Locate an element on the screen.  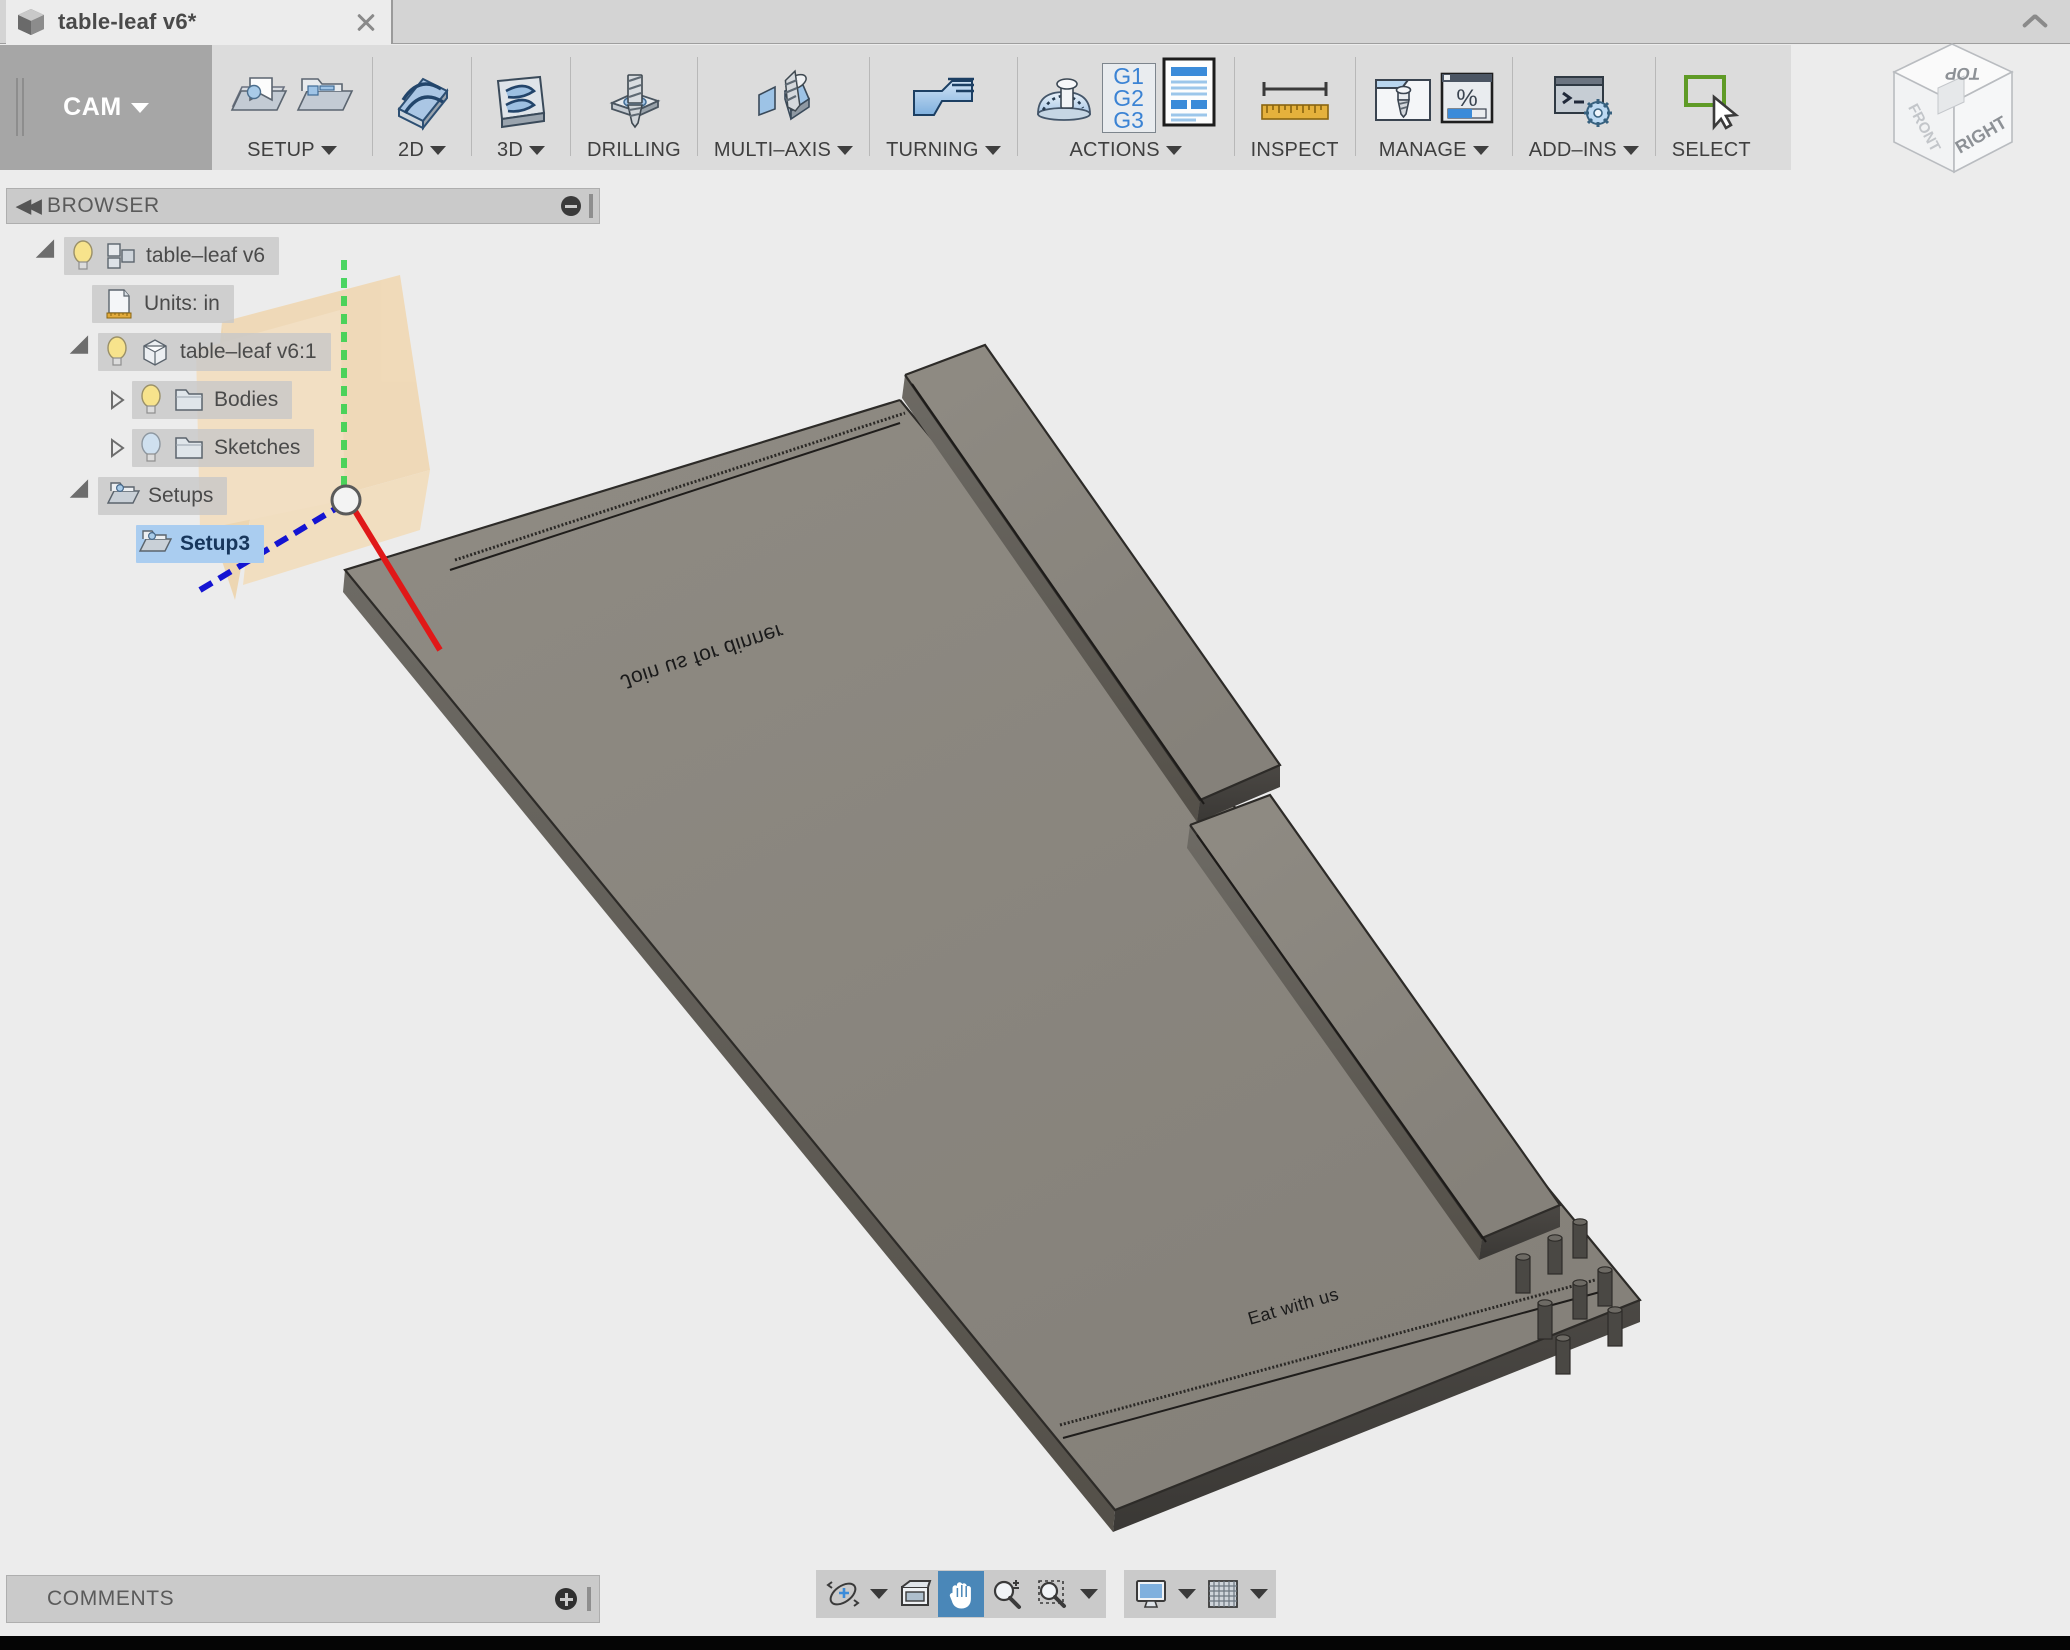
panel-inspect: INSPECT is located at coordinates (1294, 107).